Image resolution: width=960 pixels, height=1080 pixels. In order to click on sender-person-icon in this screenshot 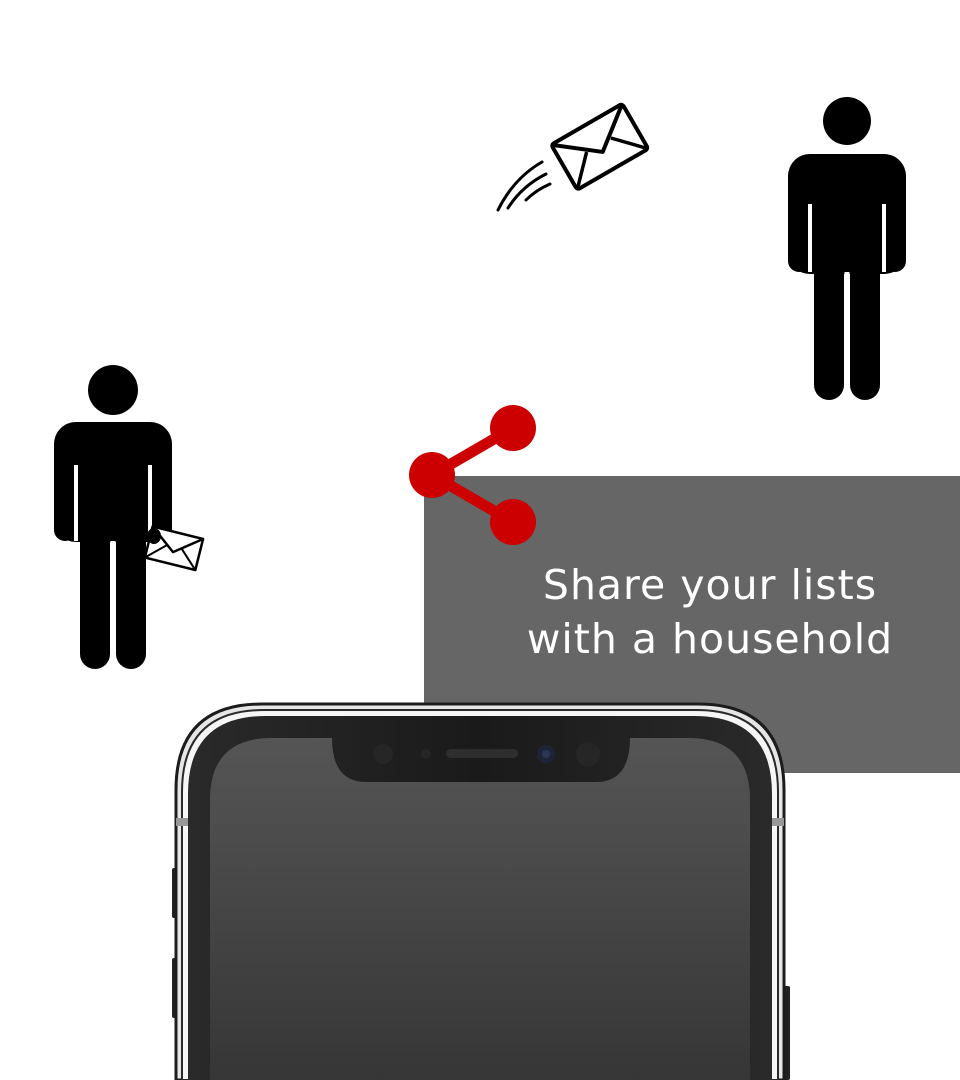, I will do `click(113, 517)`.